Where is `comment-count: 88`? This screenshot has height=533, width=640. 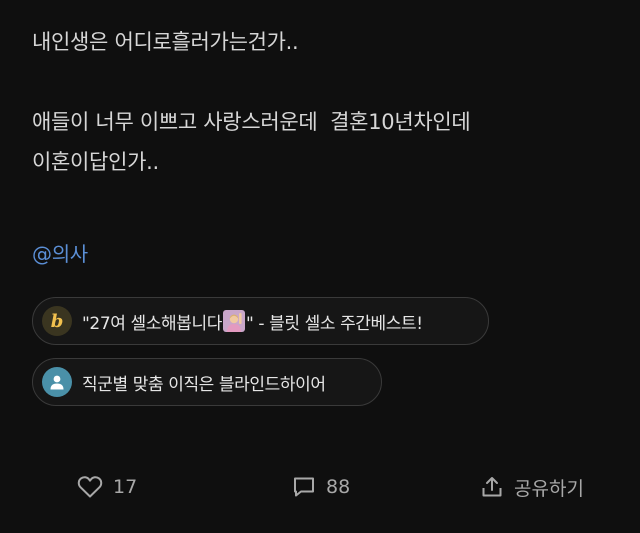
comment-count: 88 is located at coordinates (338, 487).